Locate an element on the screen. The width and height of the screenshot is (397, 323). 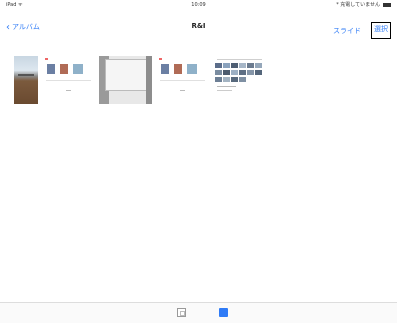
status-right: * 充電していません is located at coordinates (363, 5).